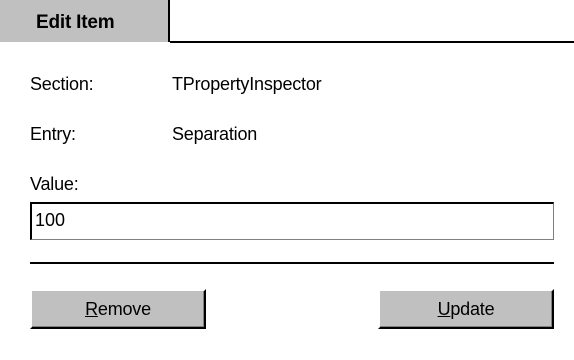  Describe the element at coordinates (292, 263) in the screenshot. I see `separator` at that location.